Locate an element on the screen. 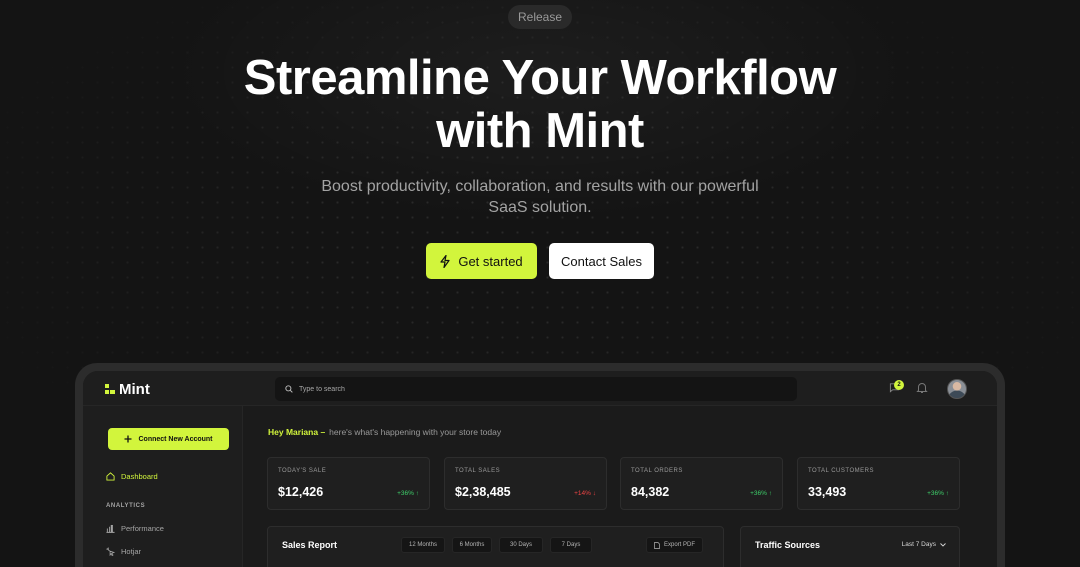 The height and width of the screenshot is (567, 1080). contact-sales-label: Contact Sales is located at coordinates (601, 261).